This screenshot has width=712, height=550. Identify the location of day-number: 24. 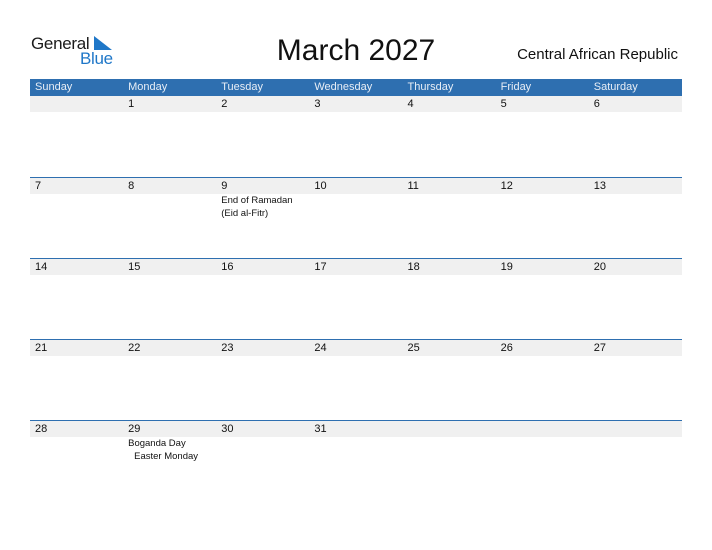
(320, 348).